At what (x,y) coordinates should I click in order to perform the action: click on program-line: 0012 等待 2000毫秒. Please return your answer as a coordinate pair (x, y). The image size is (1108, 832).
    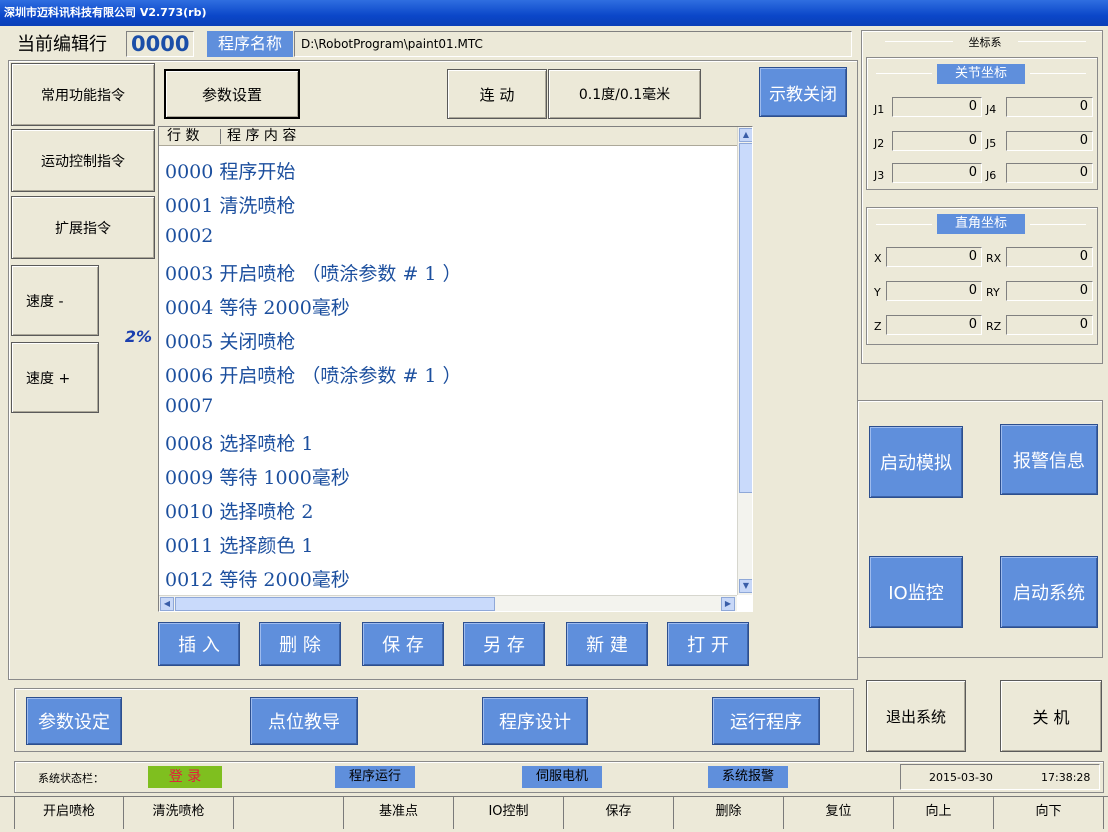
    Looking at the image, I should click on (257, 578).